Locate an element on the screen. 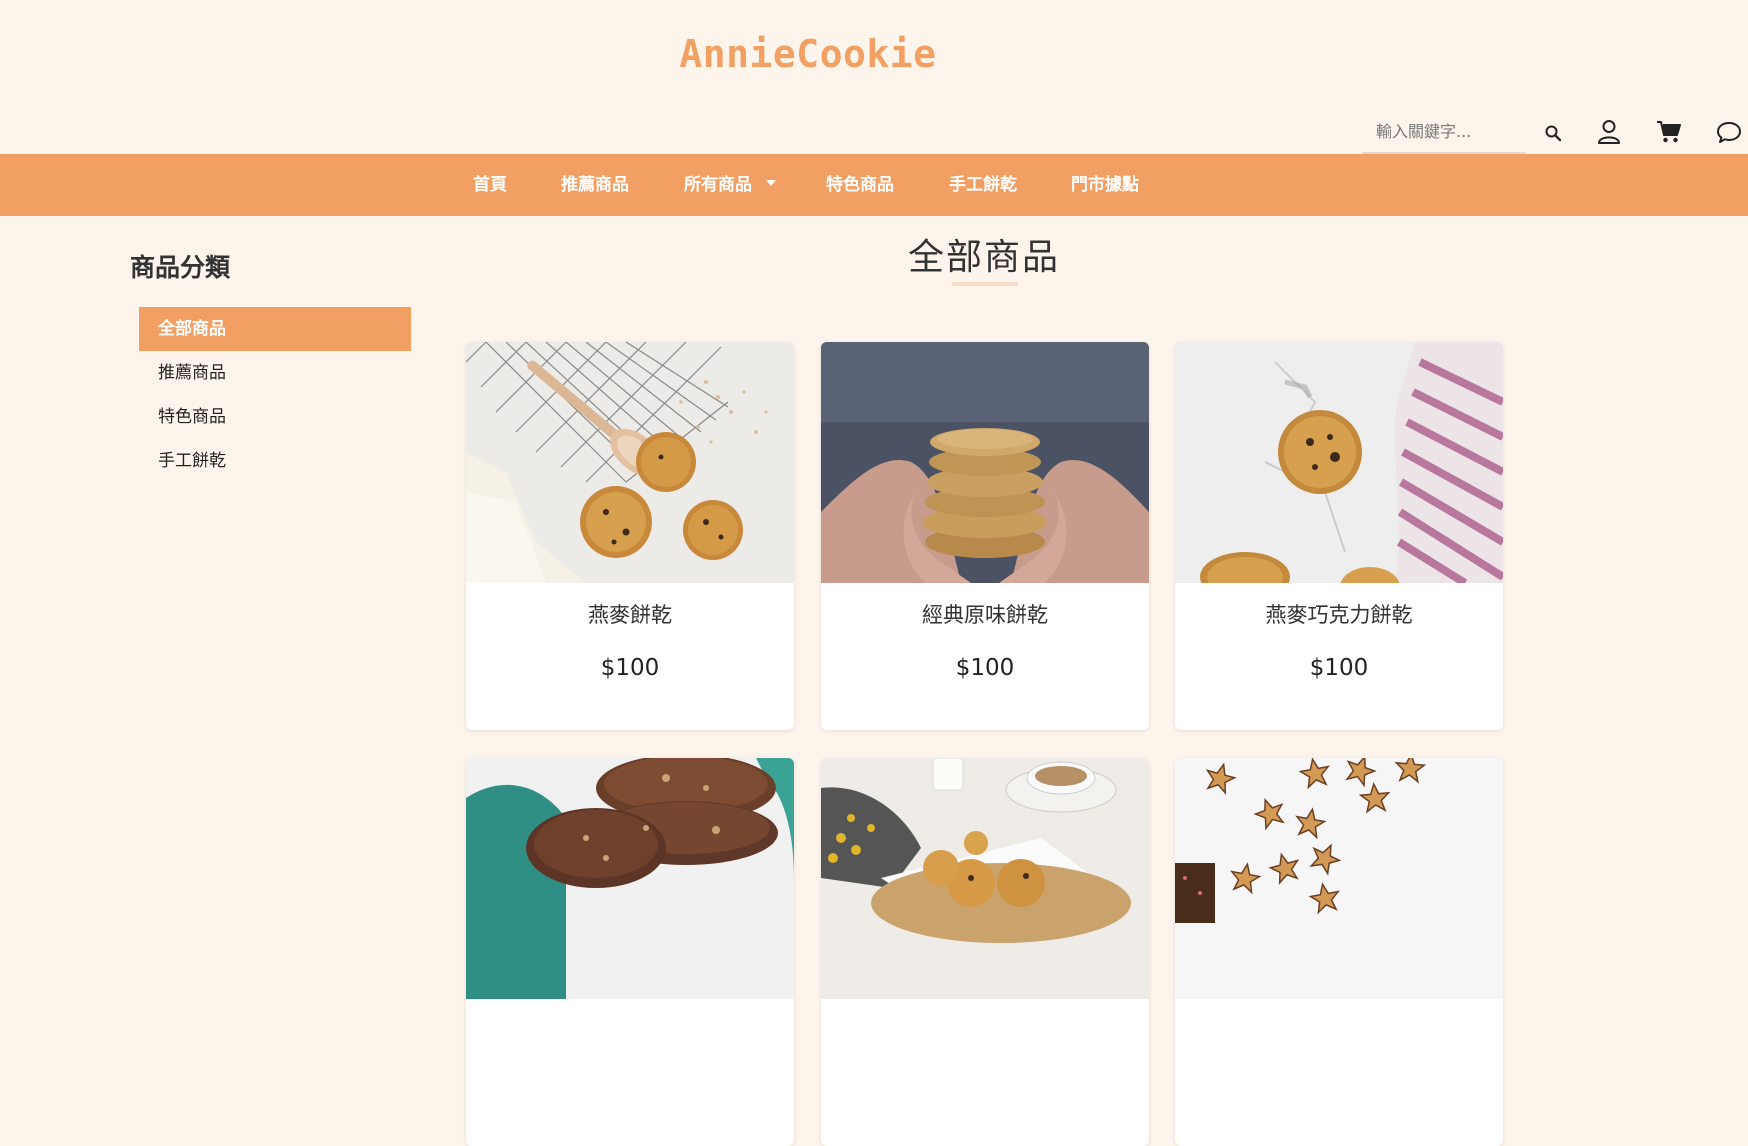 The width and height of the screenshot is (1748, 1146). nav-item-recommended: 推薦商品 is located at coordinates (595, 185).